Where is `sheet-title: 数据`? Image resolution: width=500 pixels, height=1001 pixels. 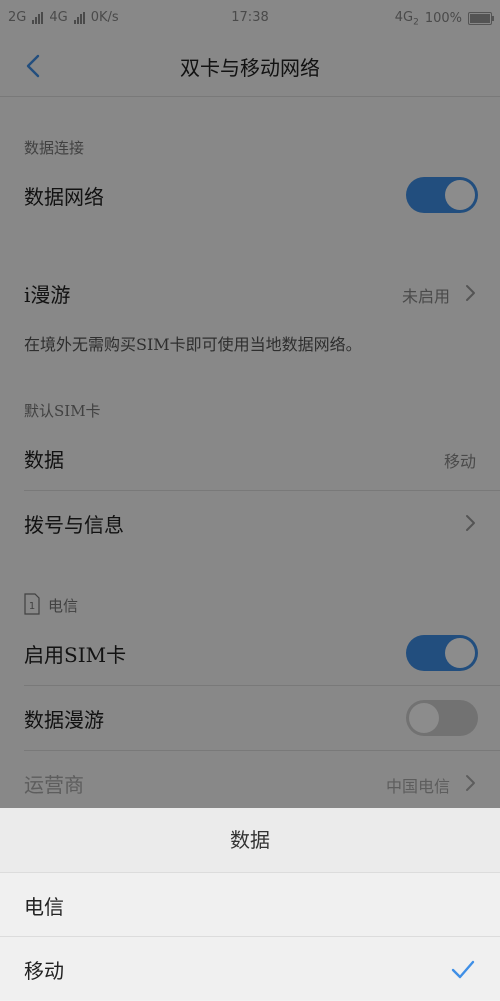 sheet-title: 数据 is located at coordinates (250, 840).